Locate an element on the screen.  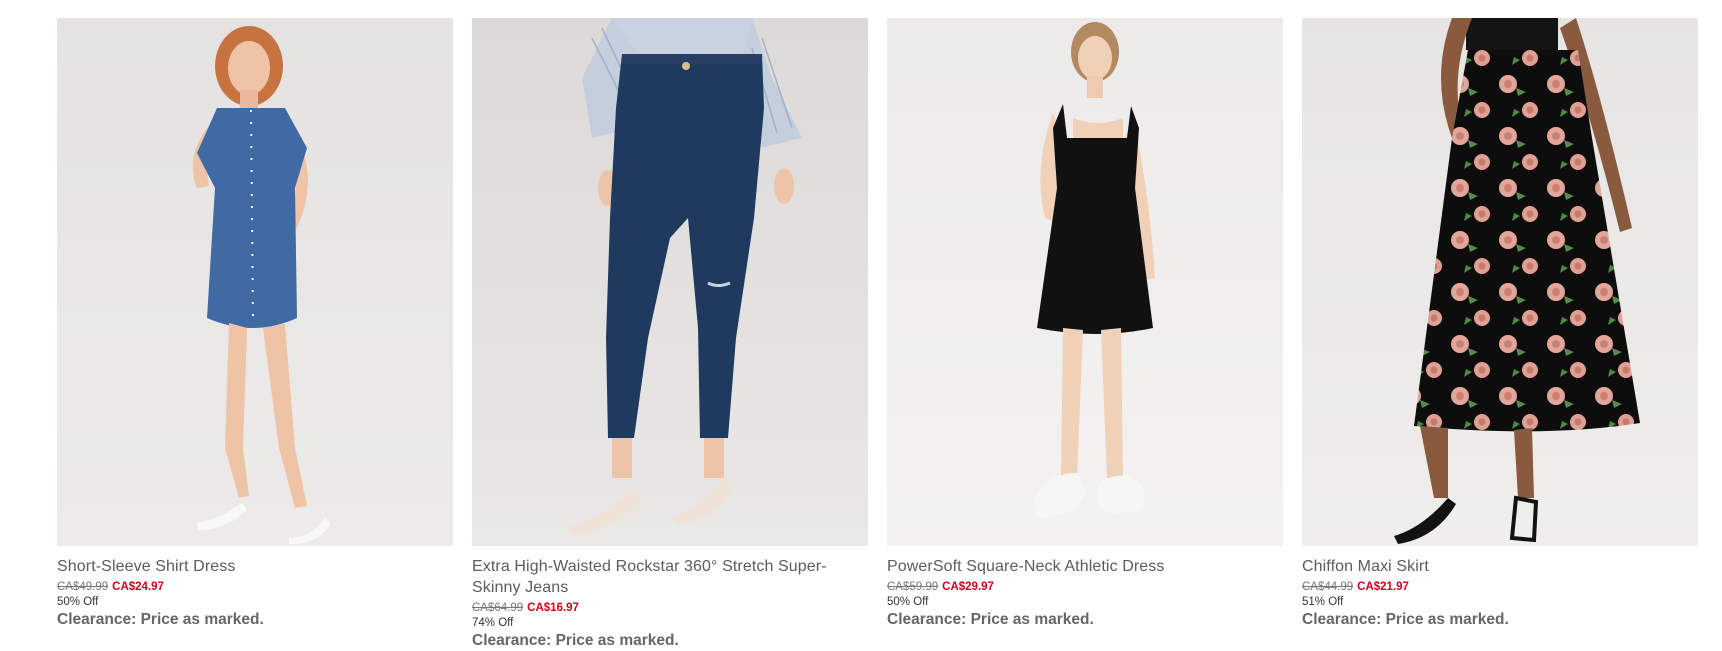
original-price: CA$49.99 is located at coordinates (83, 587).